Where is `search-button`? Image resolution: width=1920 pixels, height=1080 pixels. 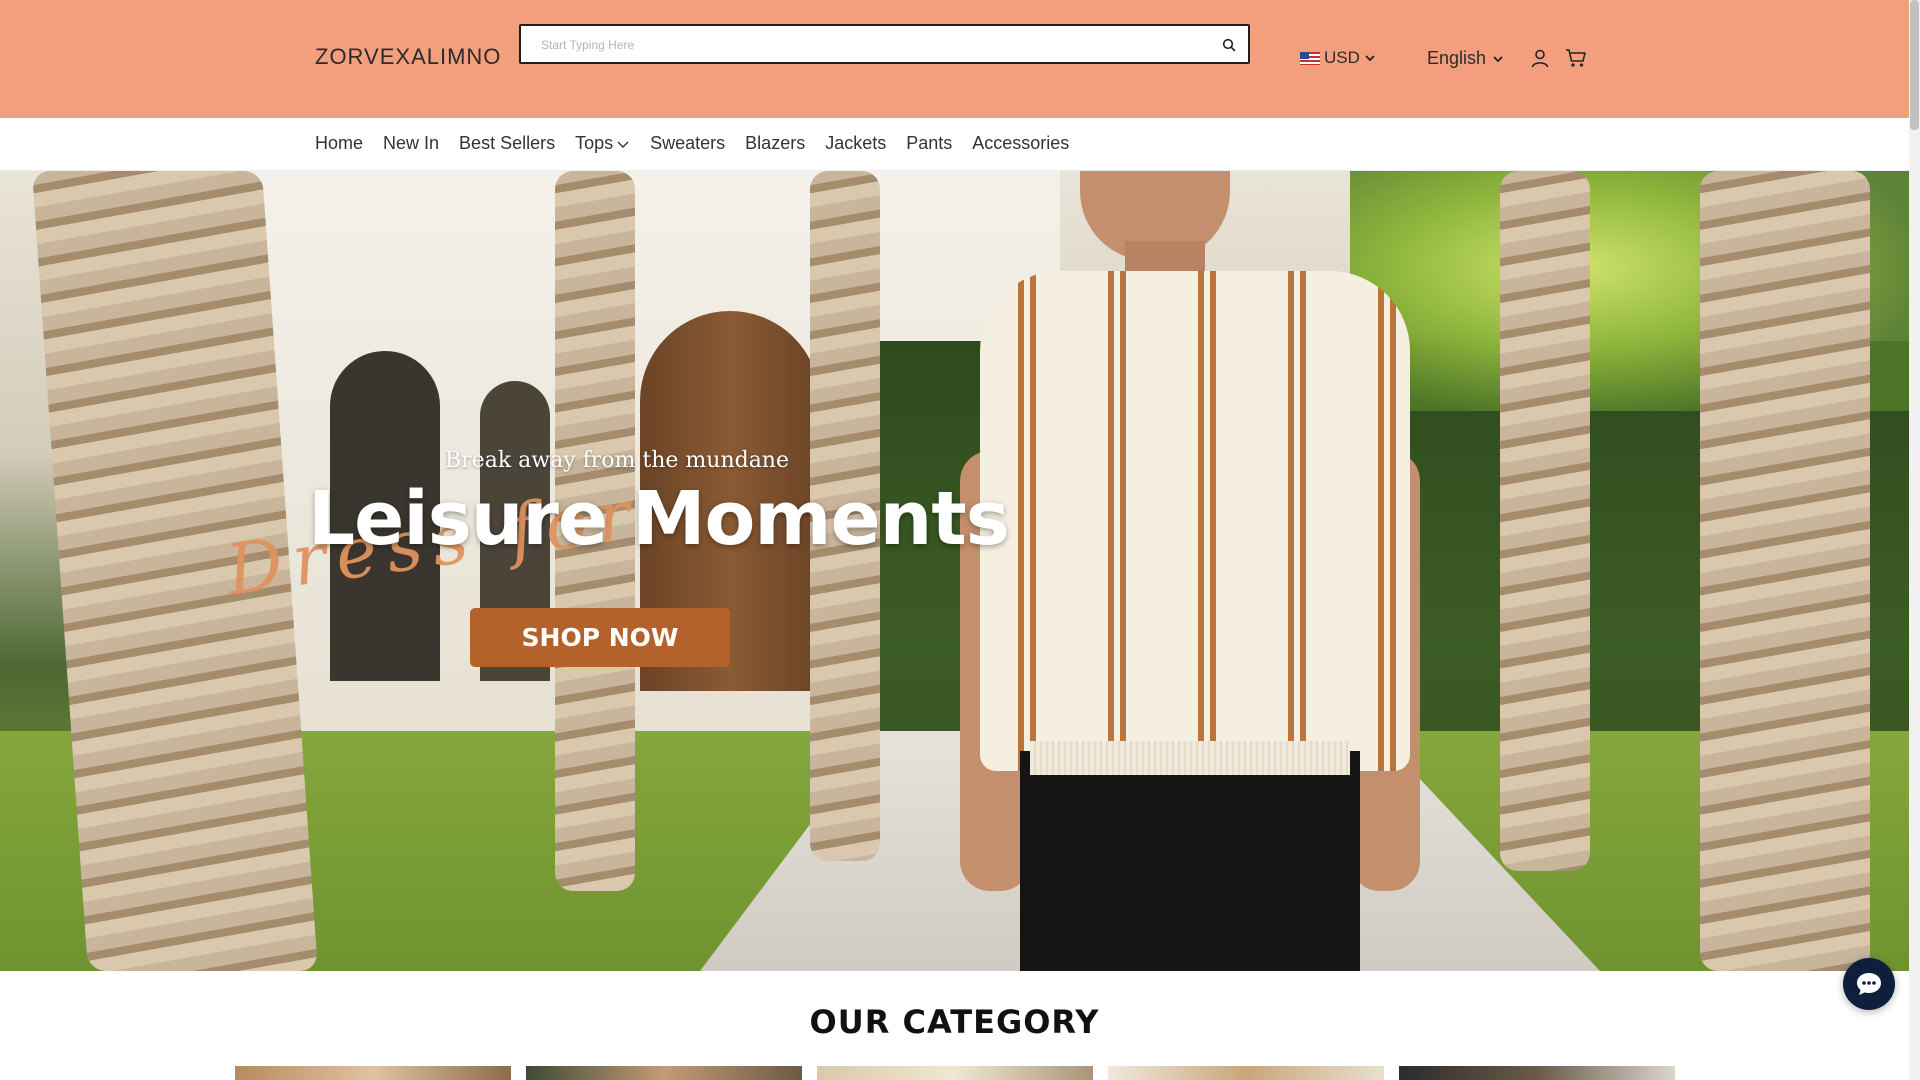 search-button is located at coordinates (1229, 45).